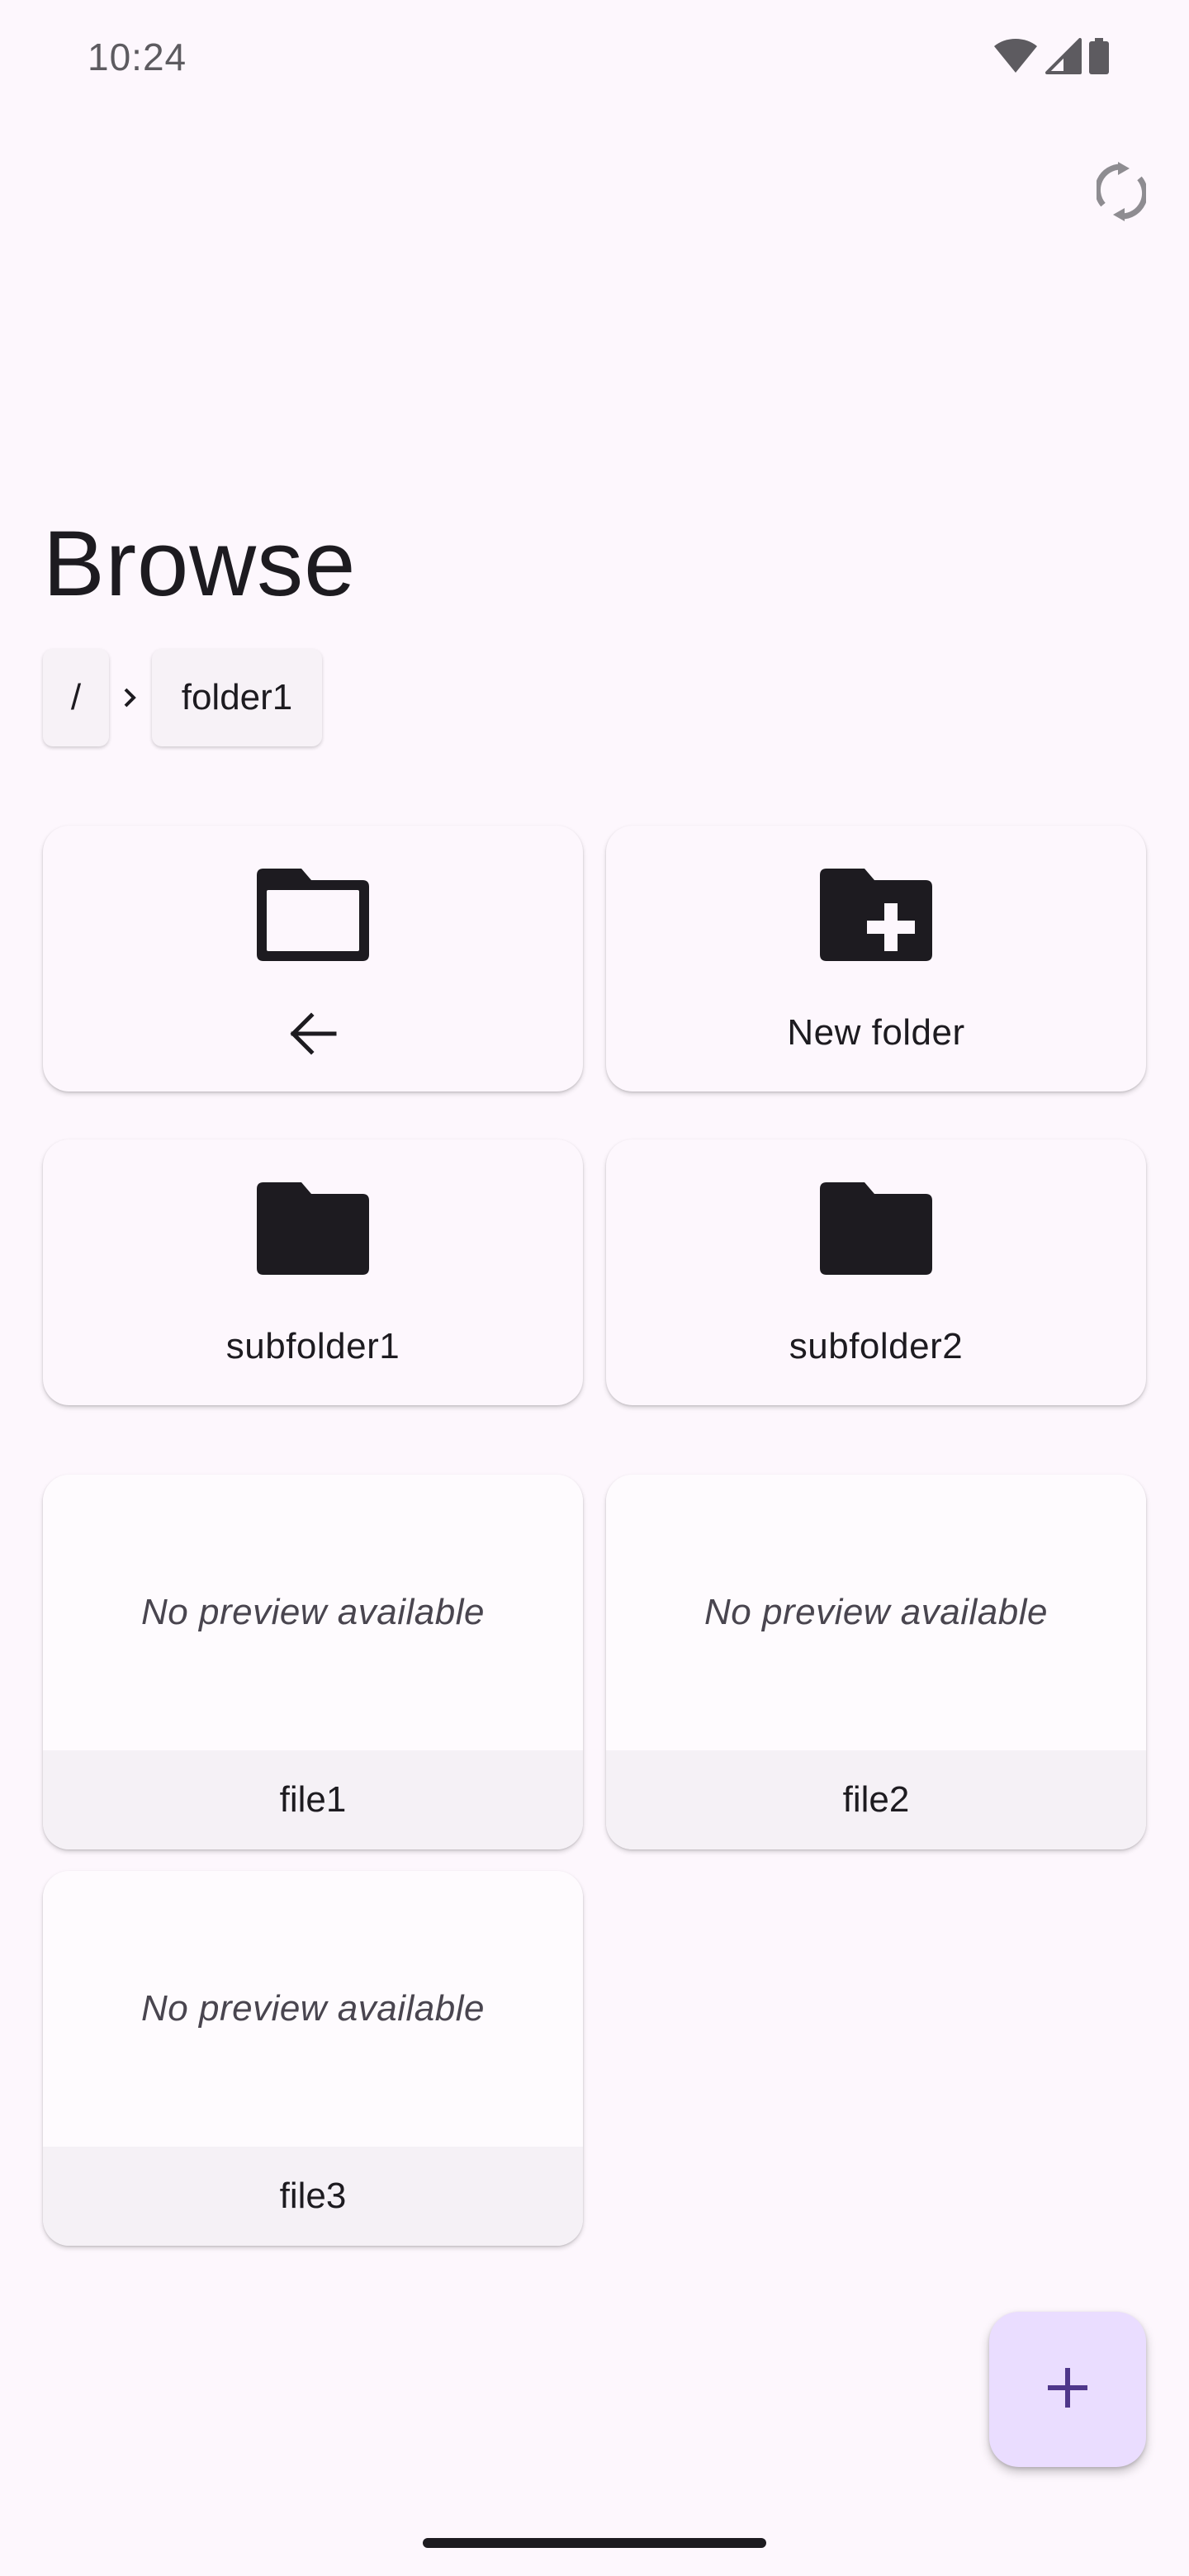 Image resolution: width=1189 pixels, height=2576 pixels. I want to click on new-folder-card: New folder, so click(876, 958).